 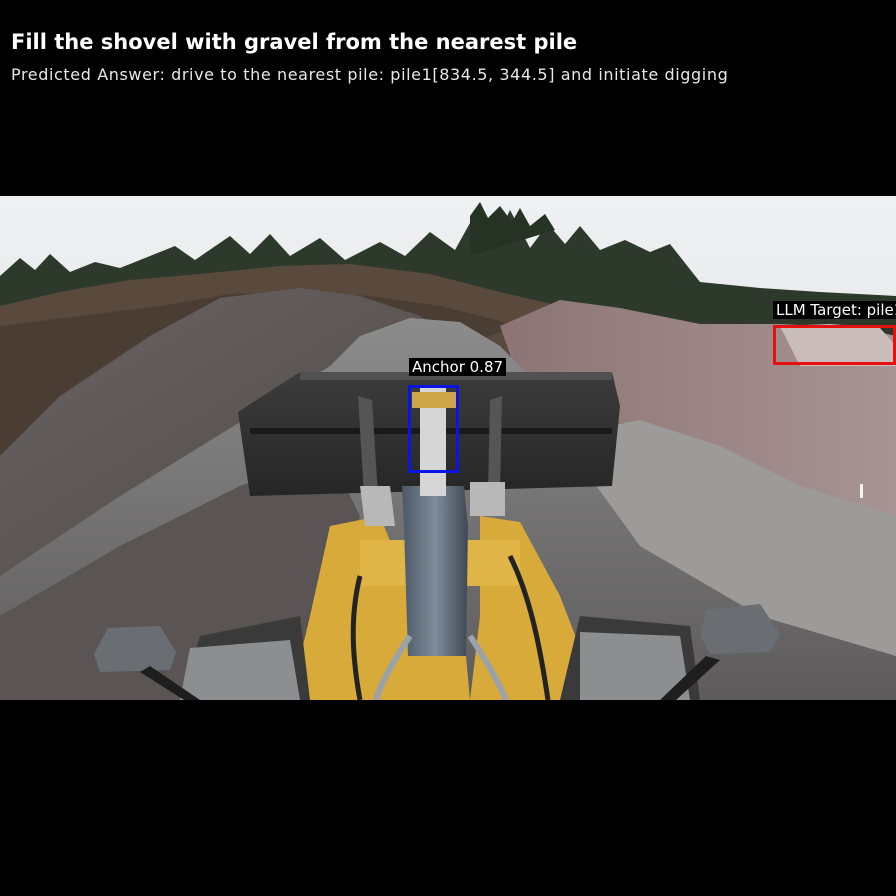 What do you see at coordinates (458, 367) in the screenshot?
I see `anchor-label: Anchor 0.87` at bounding box center [458, 367].